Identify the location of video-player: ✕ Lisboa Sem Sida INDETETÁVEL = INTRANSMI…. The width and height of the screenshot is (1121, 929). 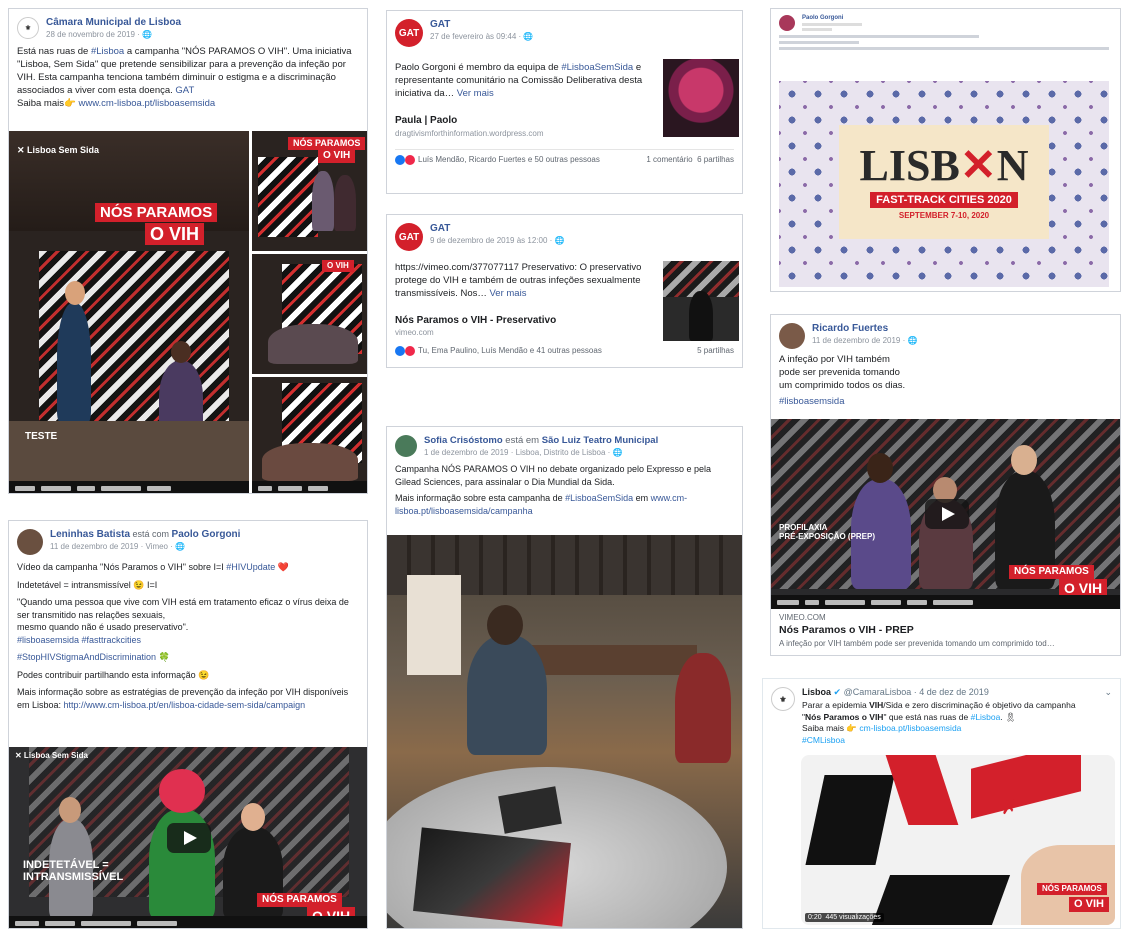
(188, 837).